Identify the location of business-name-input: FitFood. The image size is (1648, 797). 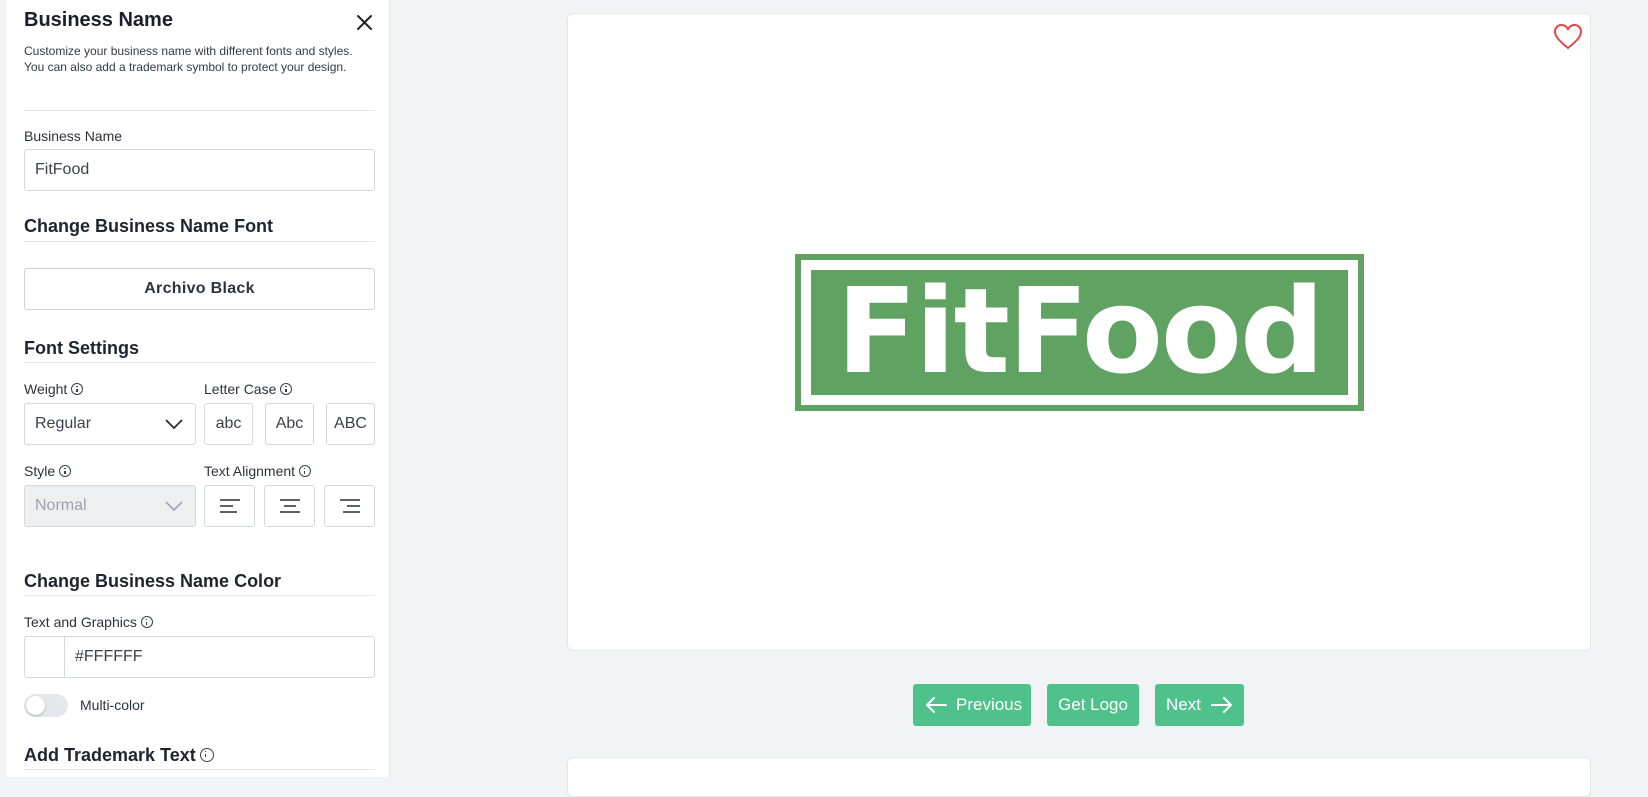
(199, 170).